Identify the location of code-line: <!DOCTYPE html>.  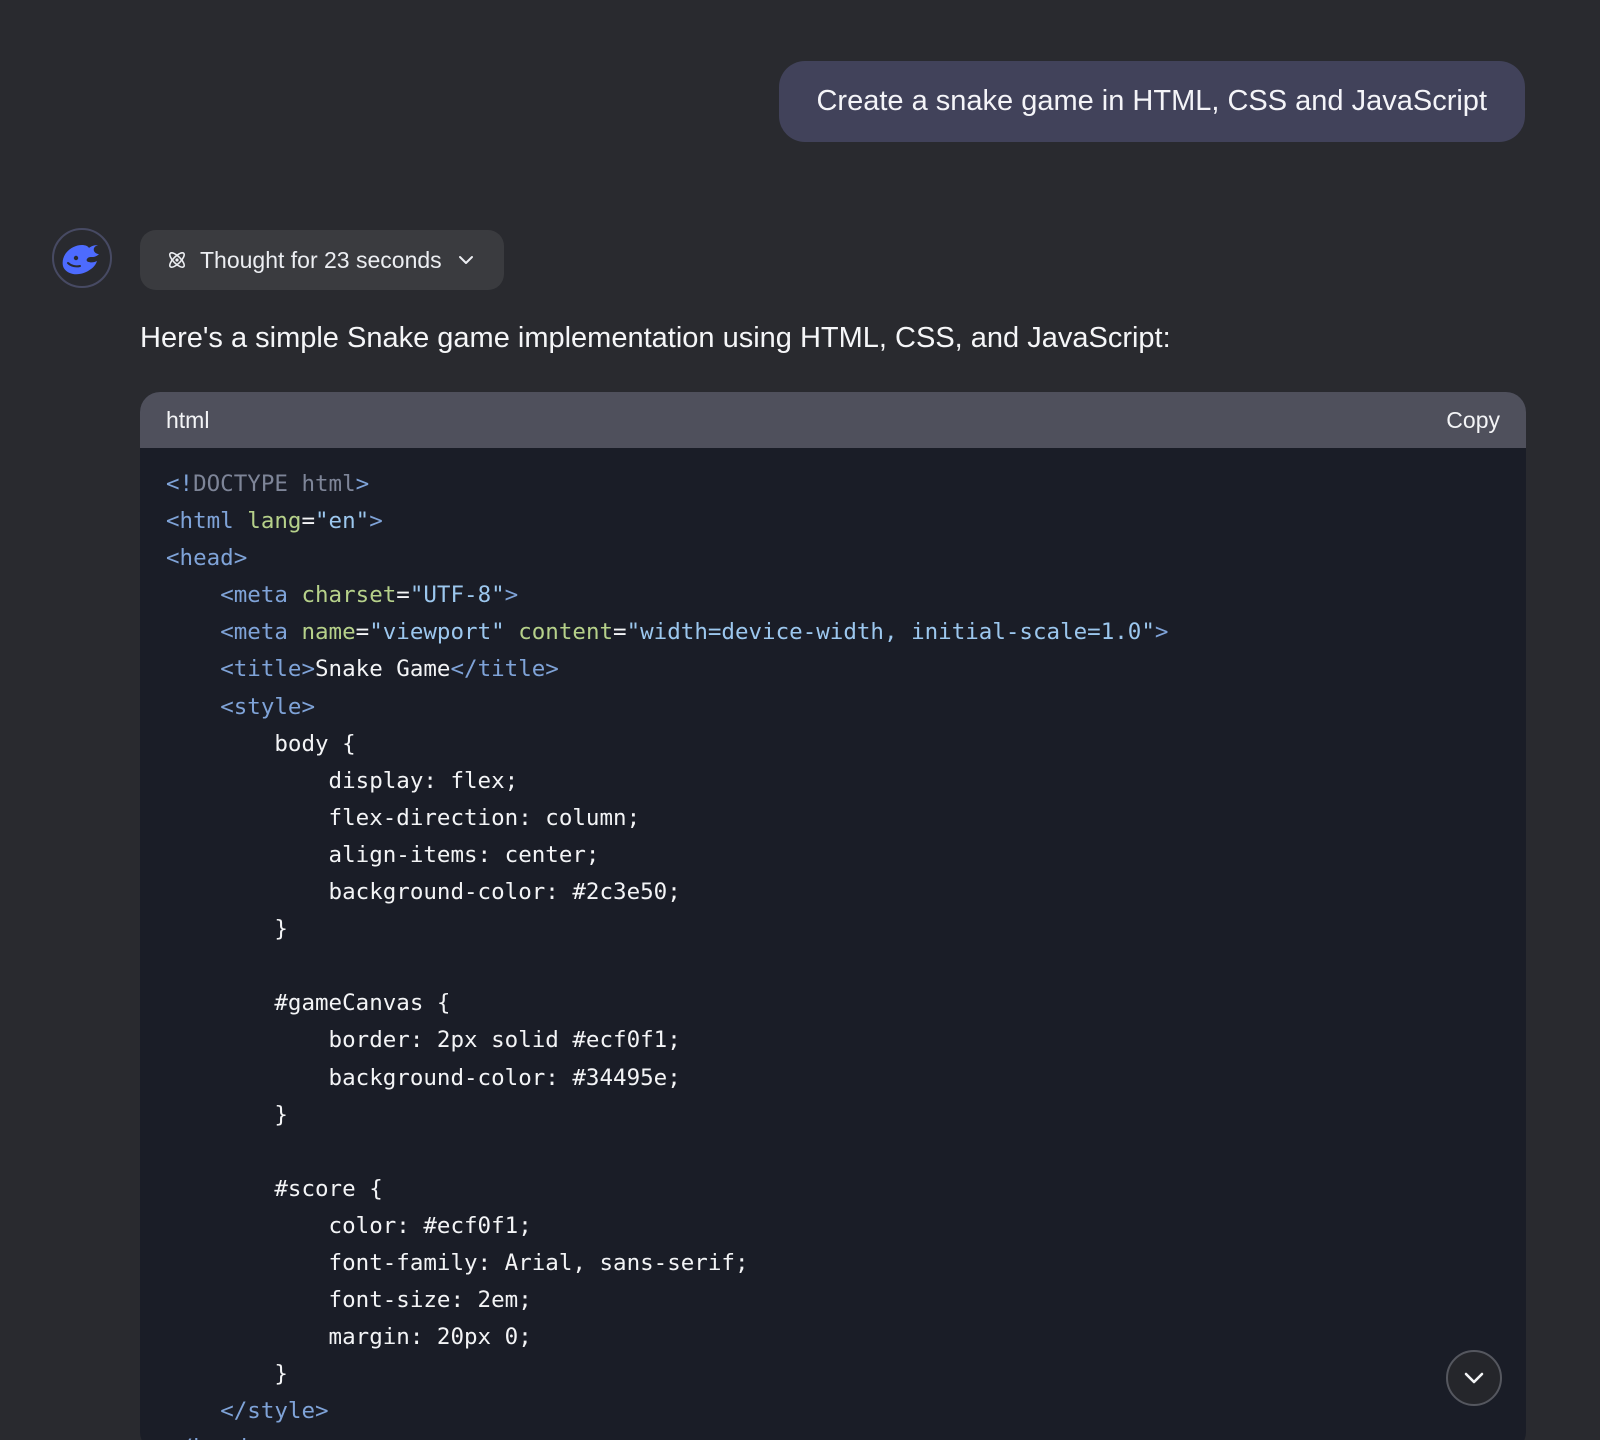
(846, 484).